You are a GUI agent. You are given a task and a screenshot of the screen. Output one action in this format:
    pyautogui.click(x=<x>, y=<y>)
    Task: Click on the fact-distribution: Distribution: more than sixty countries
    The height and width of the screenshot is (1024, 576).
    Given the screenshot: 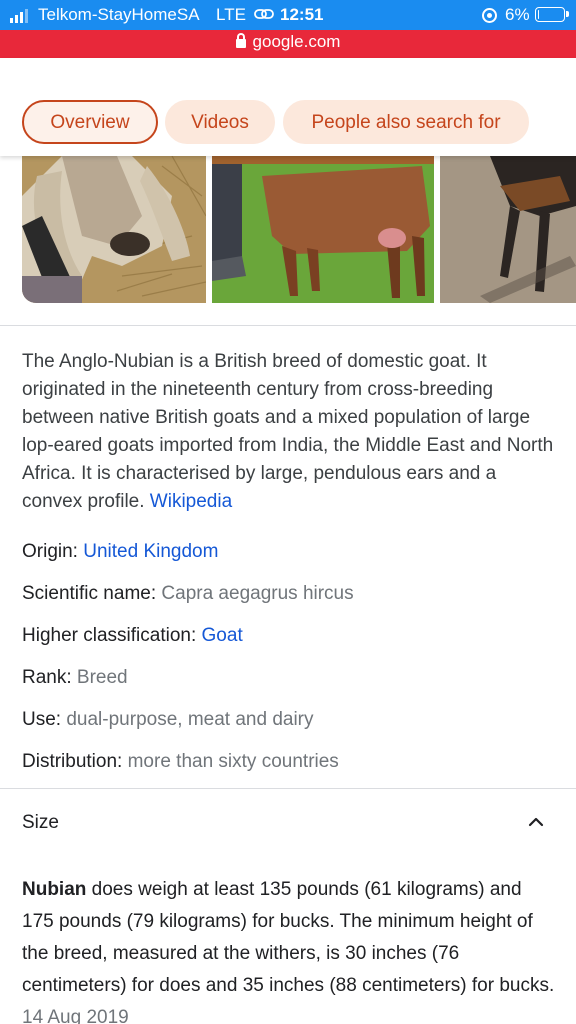 What is the action you would take?
    pyautogui.click(x=180, y=762)
    